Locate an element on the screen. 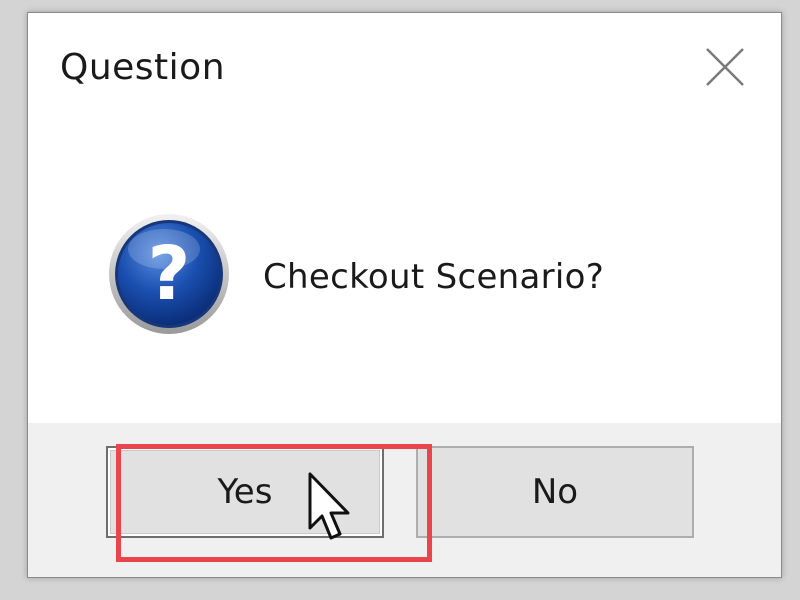 The height and width of the screenshot is (600, 800). question-icon: ? is located at coordinates (169, 274).